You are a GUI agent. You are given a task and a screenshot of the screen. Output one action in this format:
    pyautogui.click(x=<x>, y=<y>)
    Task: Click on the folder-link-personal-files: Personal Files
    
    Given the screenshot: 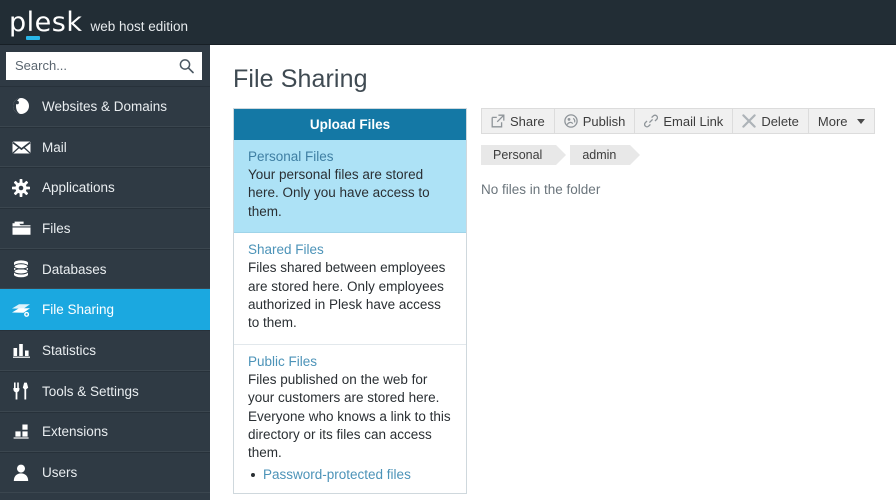 What is the action you would take?
    pyautogui.click(x=351, y=156)
    